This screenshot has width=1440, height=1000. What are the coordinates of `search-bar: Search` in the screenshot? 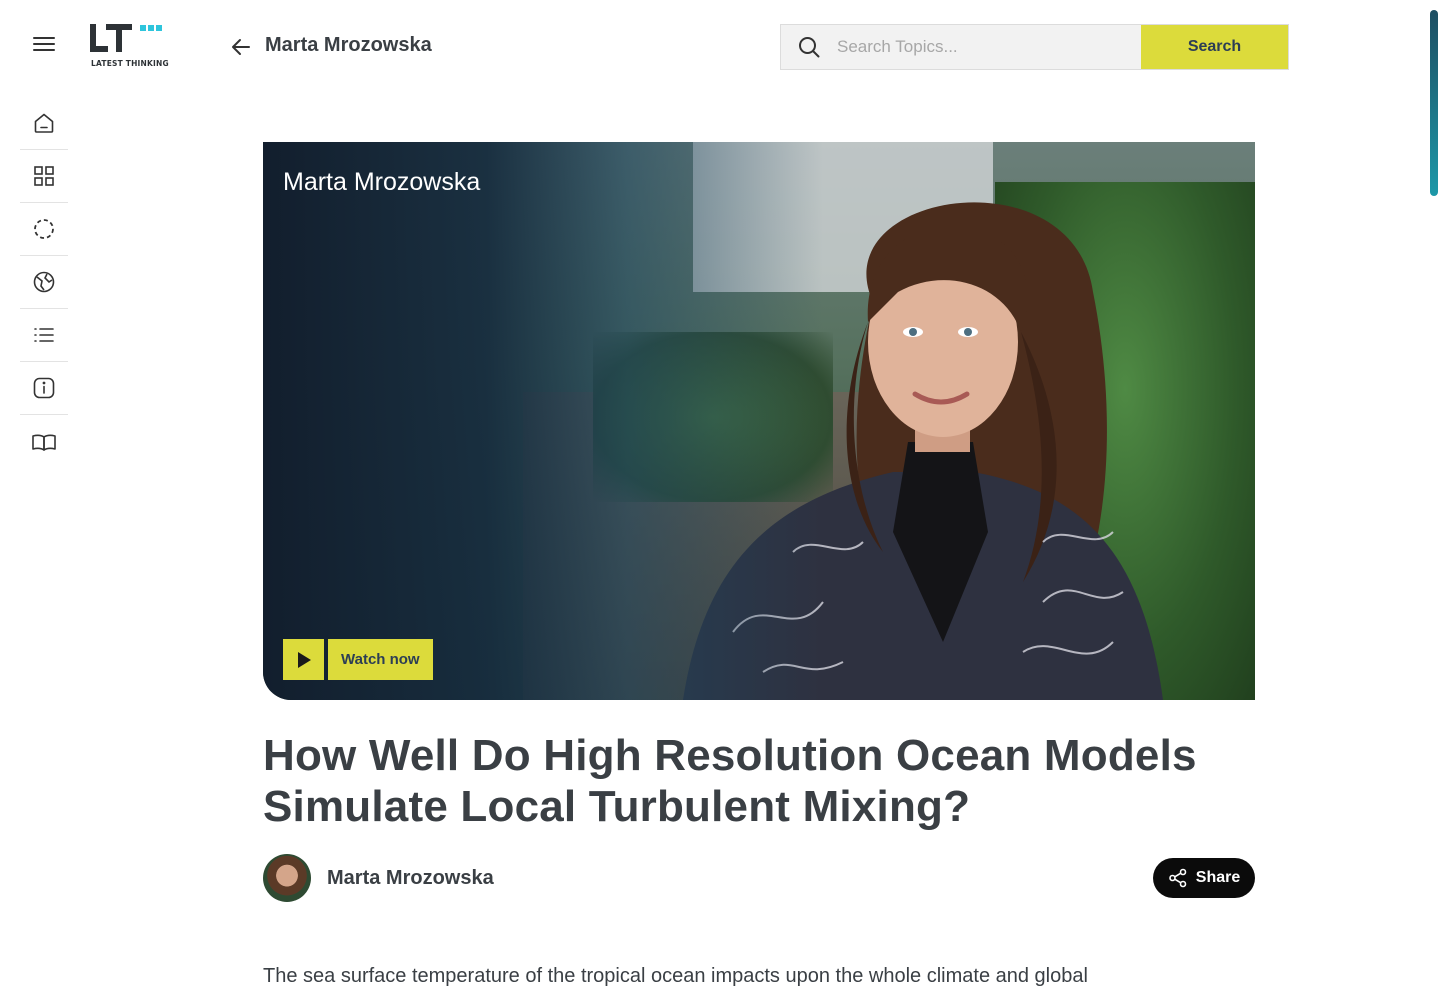 It's located at (1034, 47).